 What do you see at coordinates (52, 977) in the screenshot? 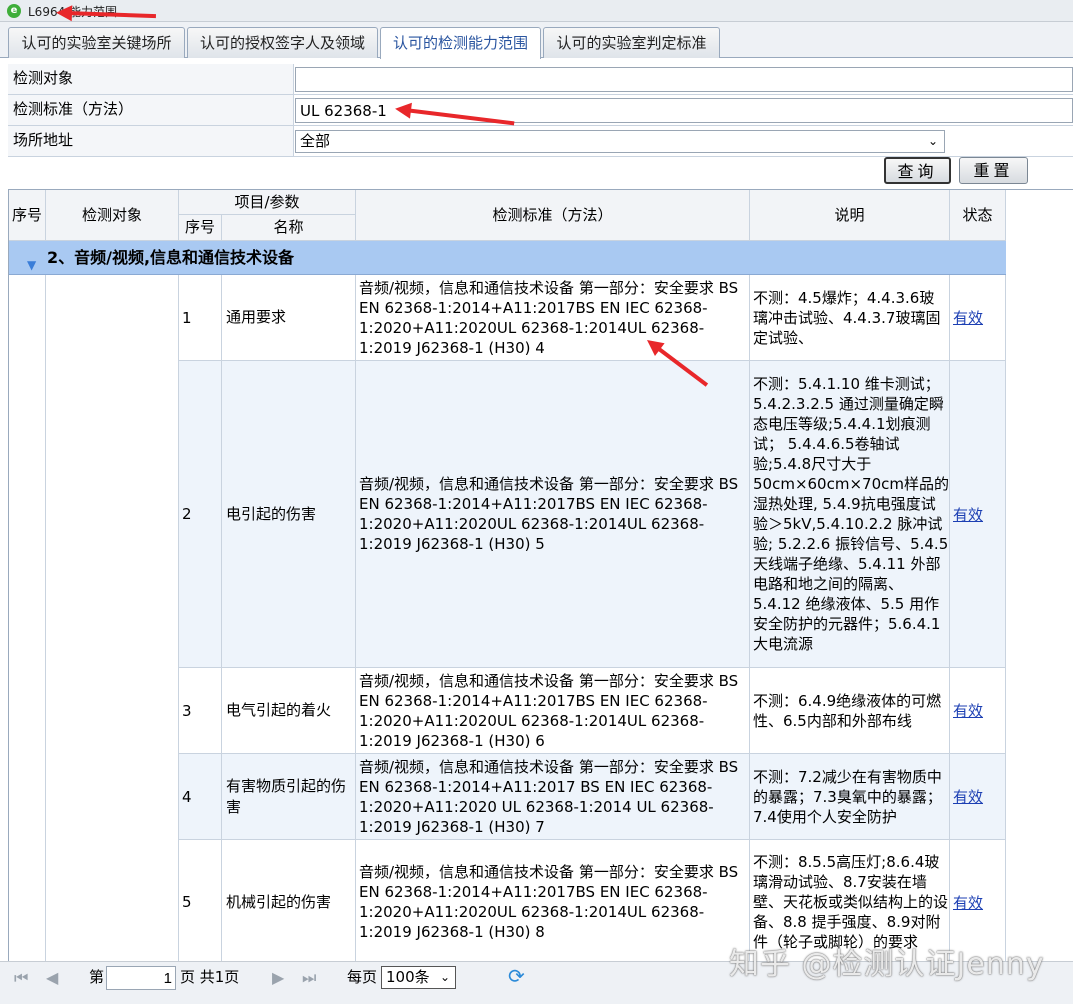
I see `prev-page-icon: ◀` at bounding box center [52, 977].